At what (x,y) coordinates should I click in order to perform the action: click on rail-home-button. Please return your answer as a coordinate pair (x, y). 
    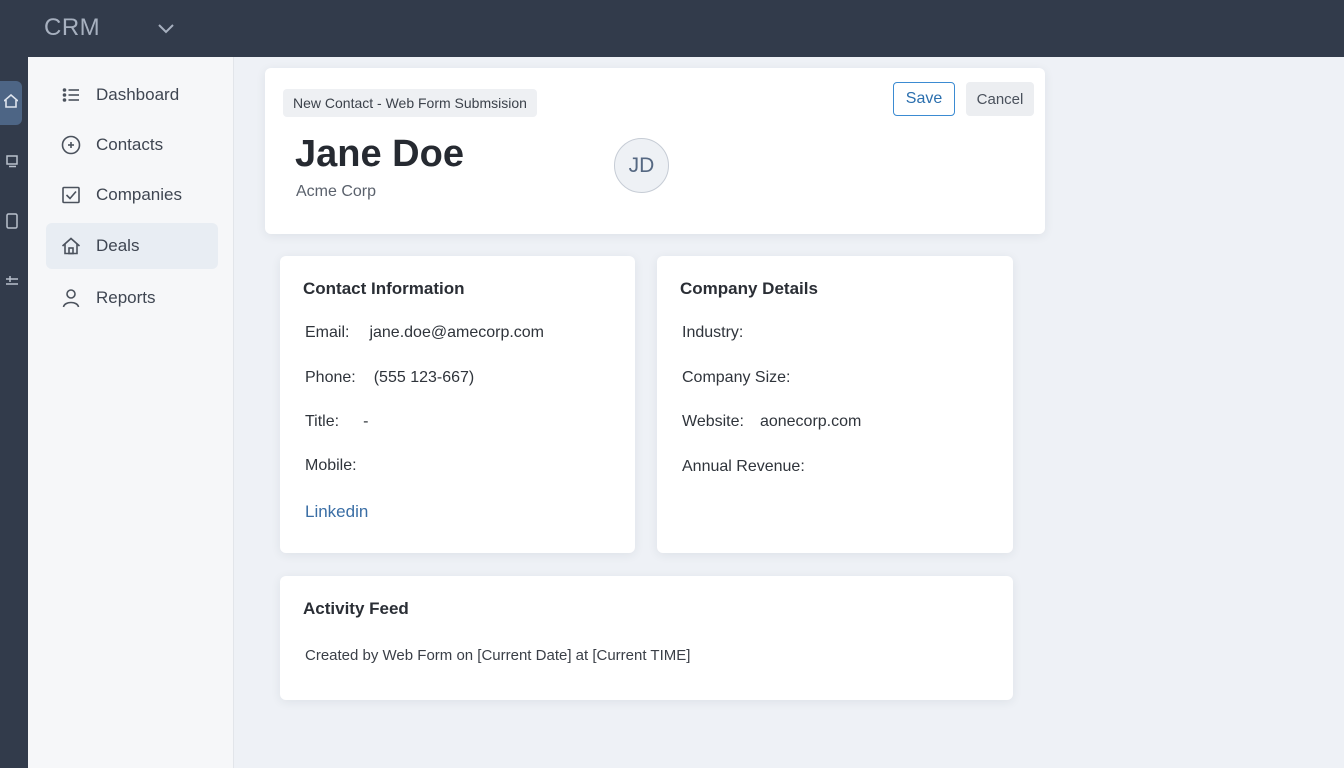
    Looking at the image, I should click on (11, 103).